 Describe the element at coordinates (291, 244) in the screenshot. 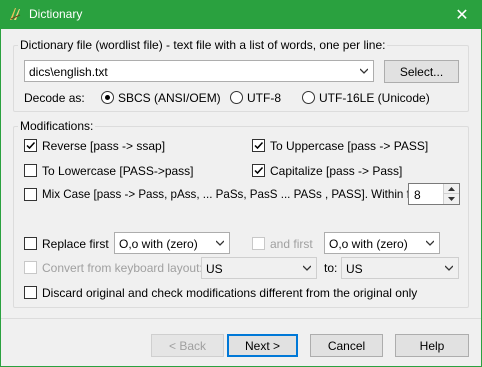

I see `and-first-label: and first` at that location.